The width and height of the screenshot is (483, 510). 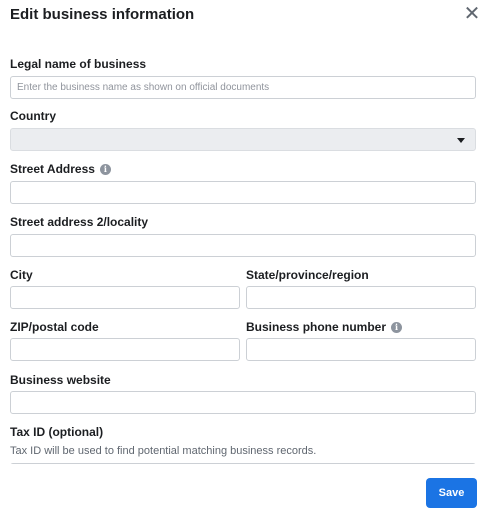 I want to click on tax-id-label: Tax ID (optional), so click(x=56, y=432).